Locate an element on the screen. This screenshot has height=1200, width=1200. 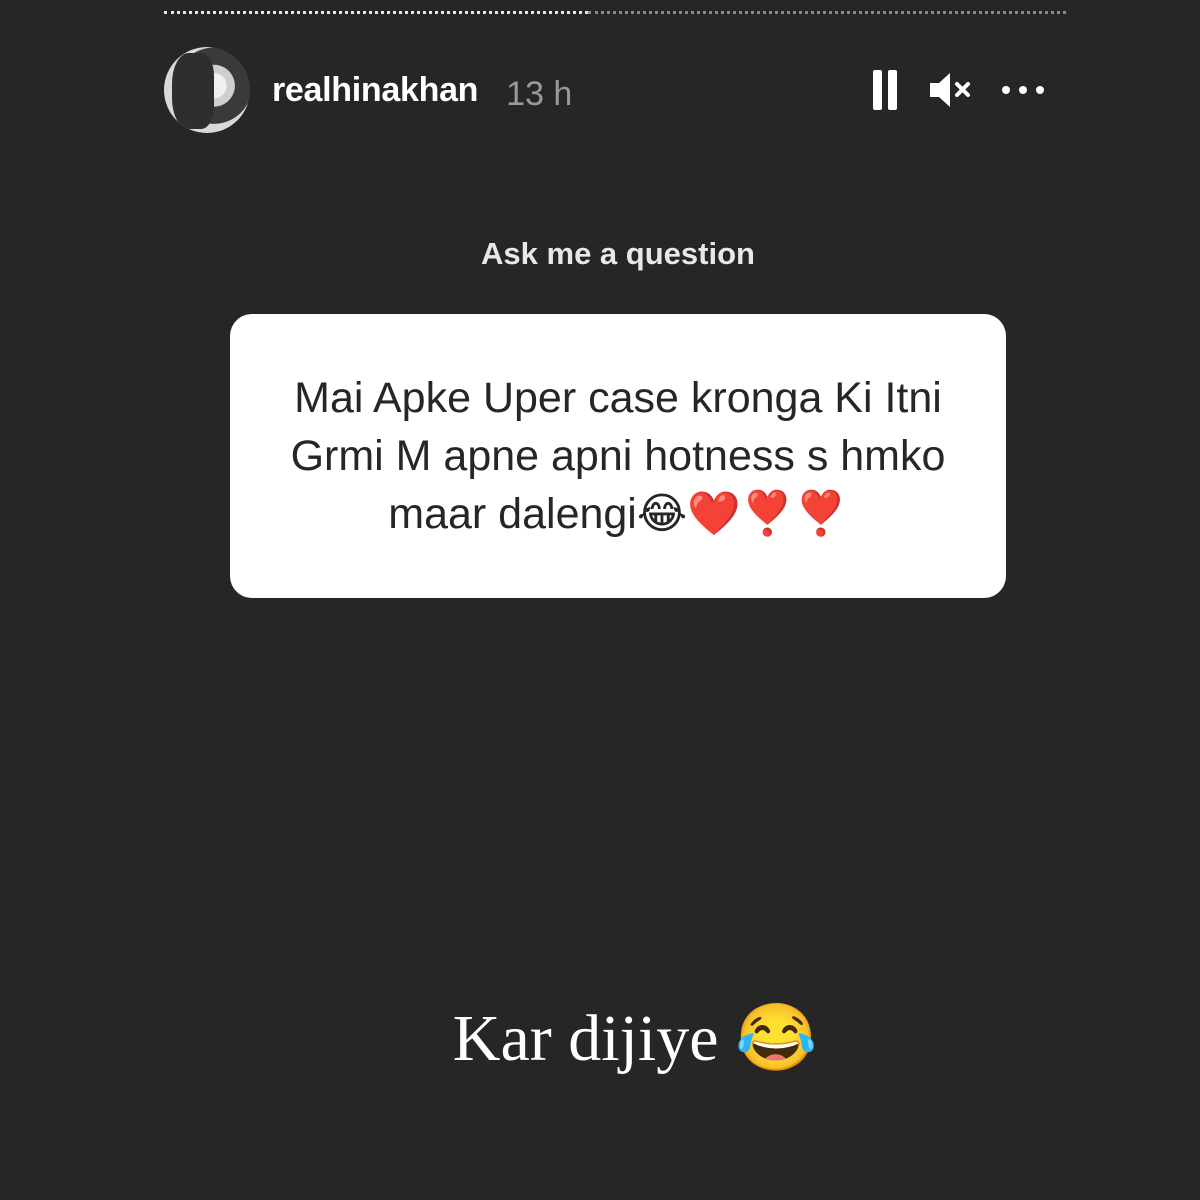
story-progress-remaining is located at coordinates (826, 14).